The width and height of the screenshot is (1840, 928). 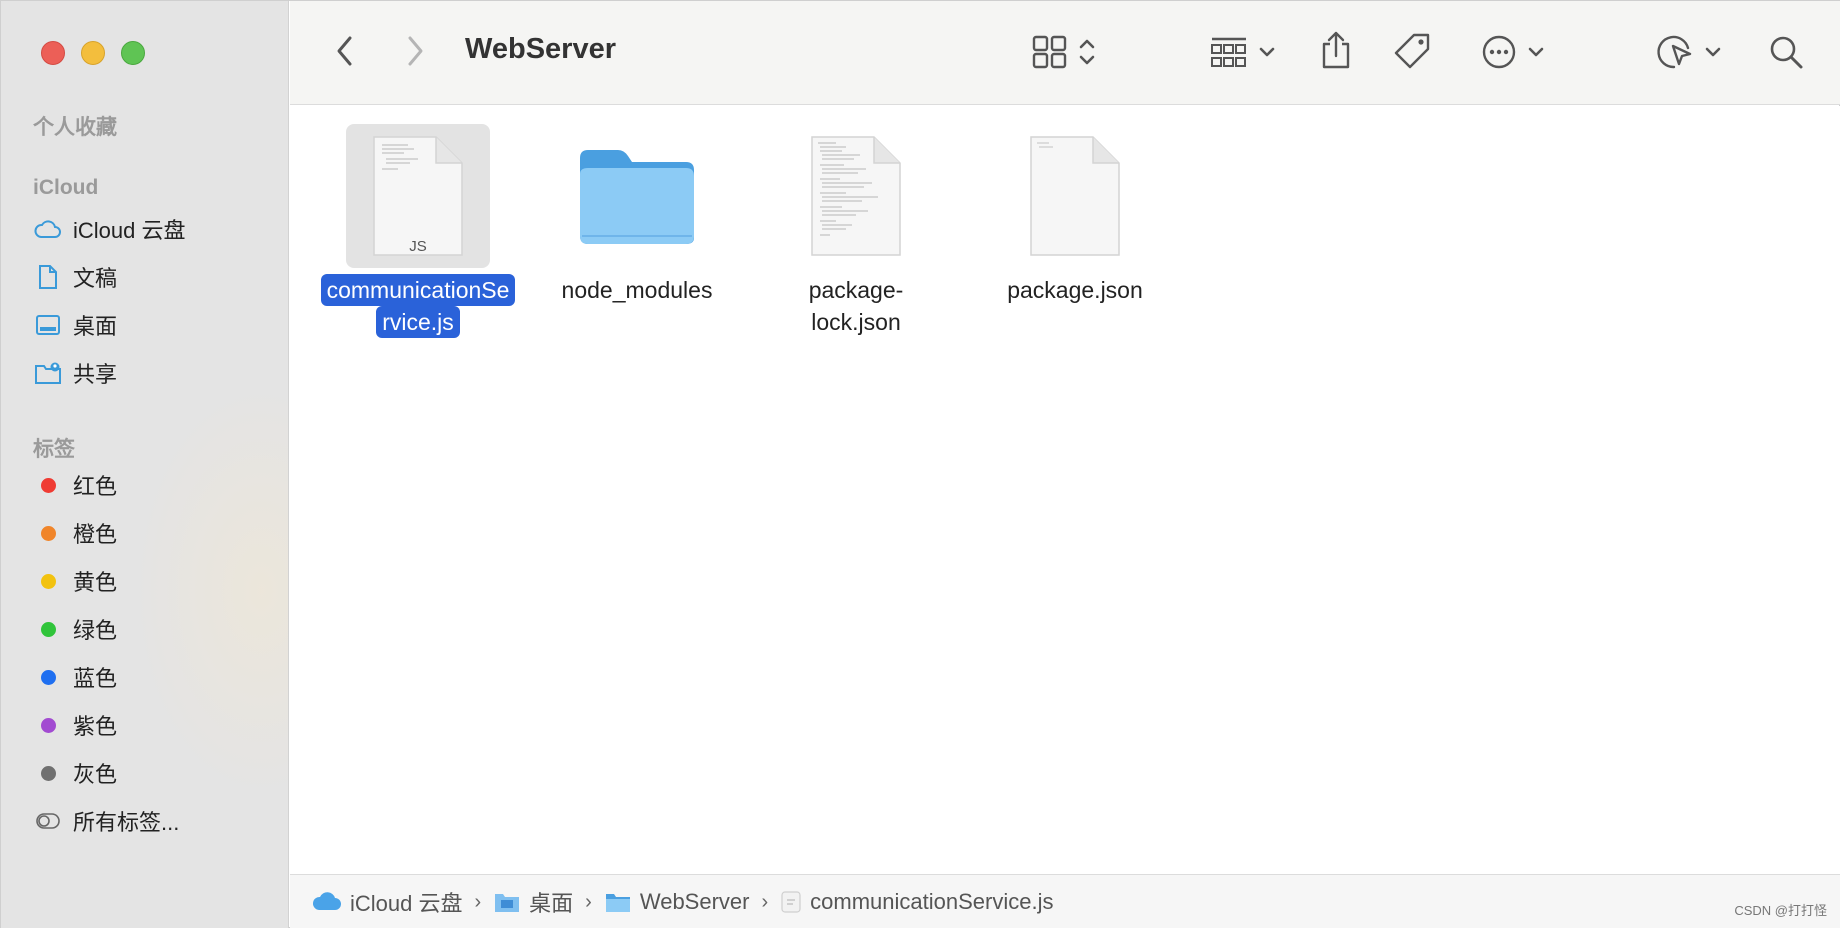 I want to click on sidebar-item-icloud-drive: iCloud 云盘, so click(x=153, y=229).